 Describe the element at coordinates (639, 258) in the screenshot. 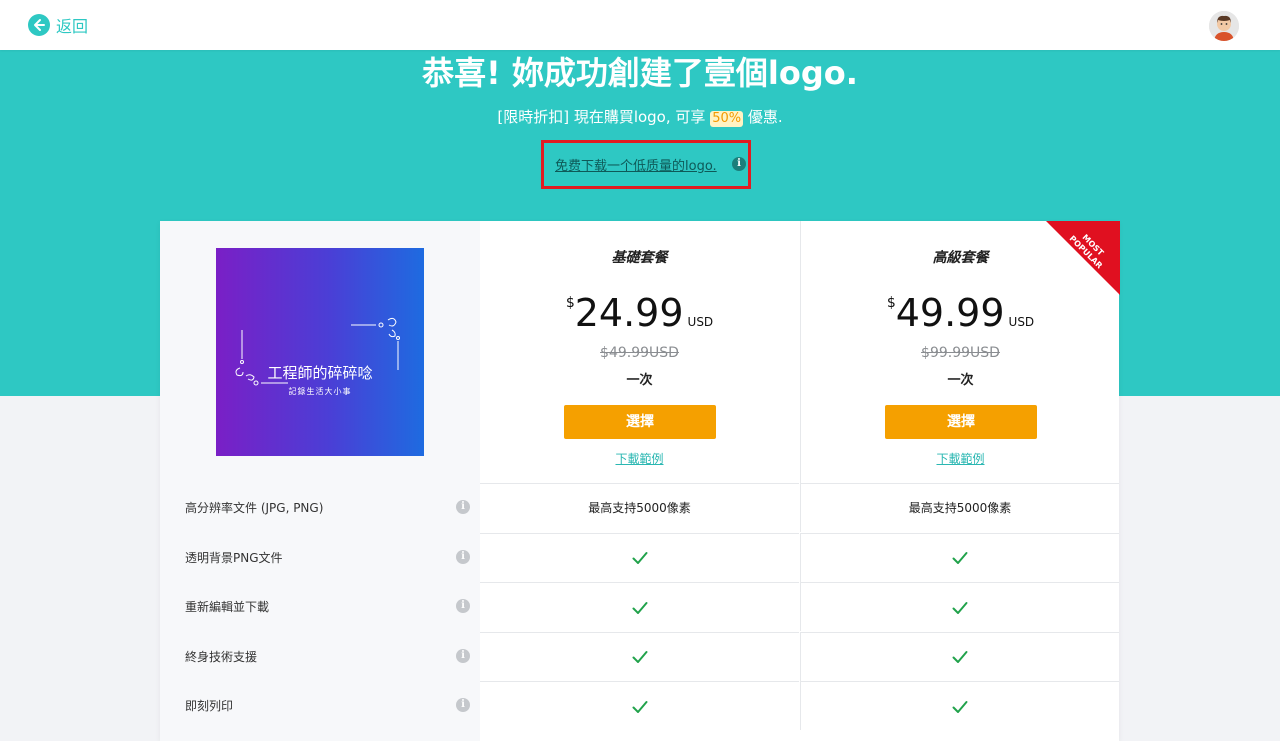

I see `plan-name: 基礎套餐` at that location.